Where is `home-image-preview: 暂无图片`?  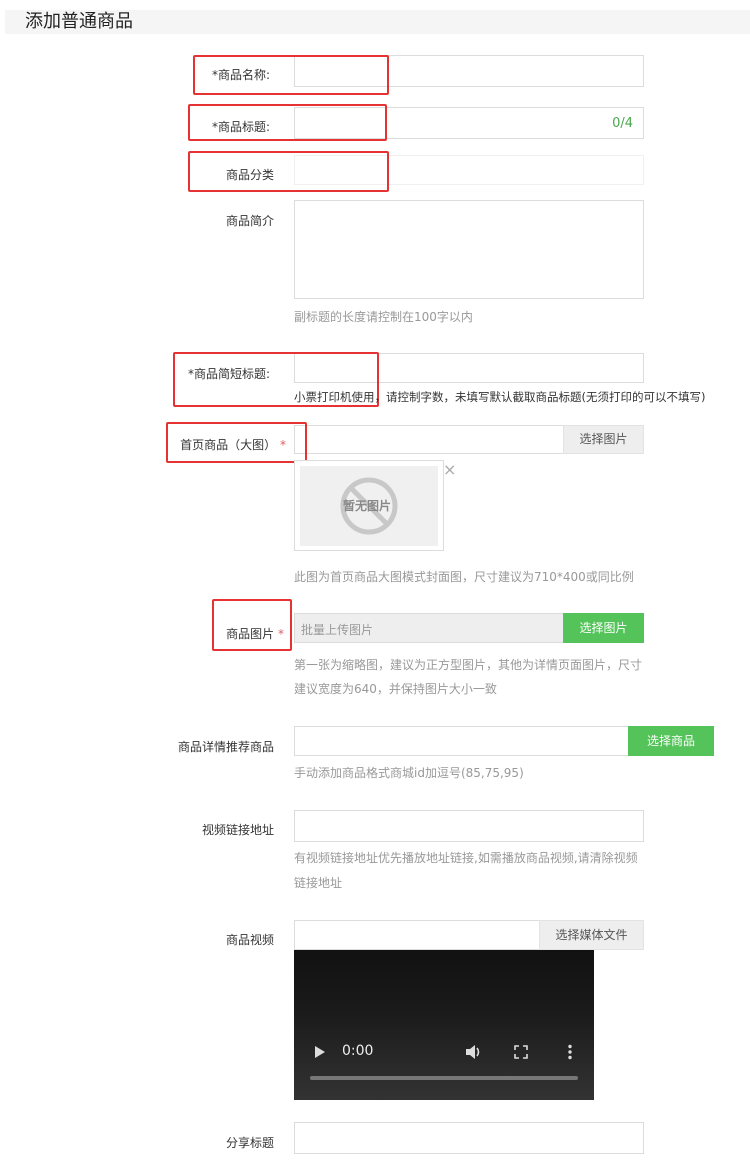
home-image-preview: 暂无图片 is located at coordinates (369, 505).